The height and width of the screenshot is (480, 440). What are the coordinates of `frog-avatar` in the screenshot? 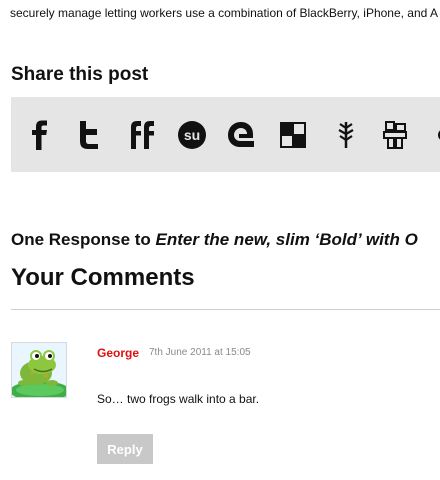 It's located at (39, 370).